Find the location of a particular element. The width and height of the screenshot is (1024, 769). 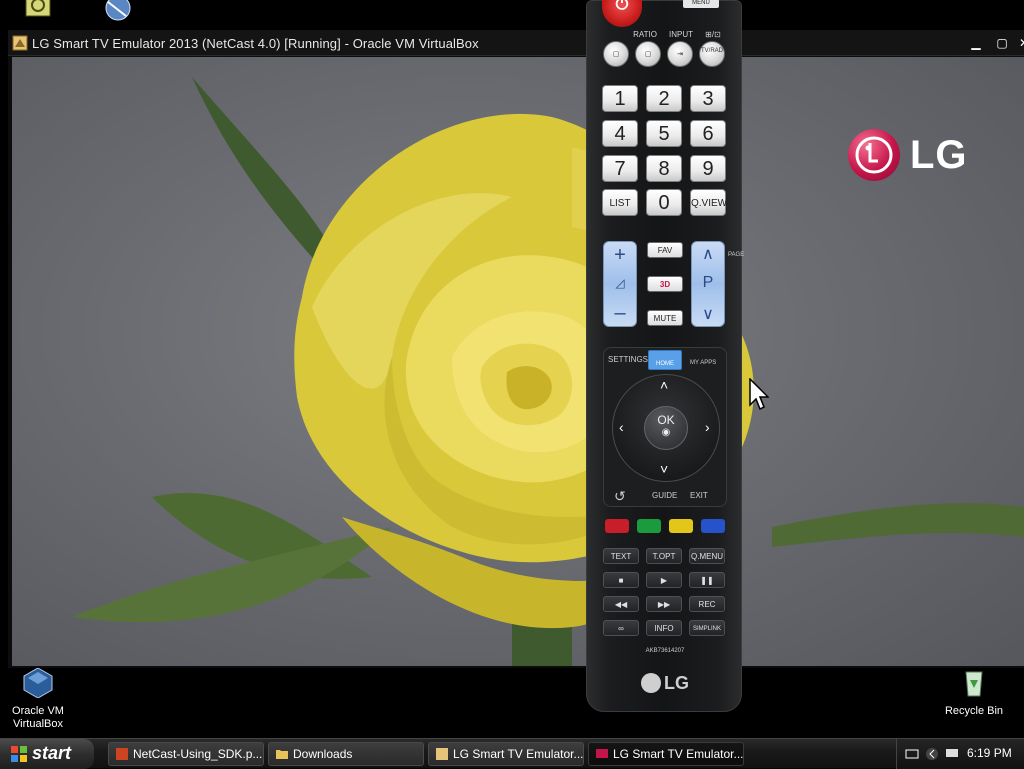

number-button-5: 5 is located at coordinates (664, 133).